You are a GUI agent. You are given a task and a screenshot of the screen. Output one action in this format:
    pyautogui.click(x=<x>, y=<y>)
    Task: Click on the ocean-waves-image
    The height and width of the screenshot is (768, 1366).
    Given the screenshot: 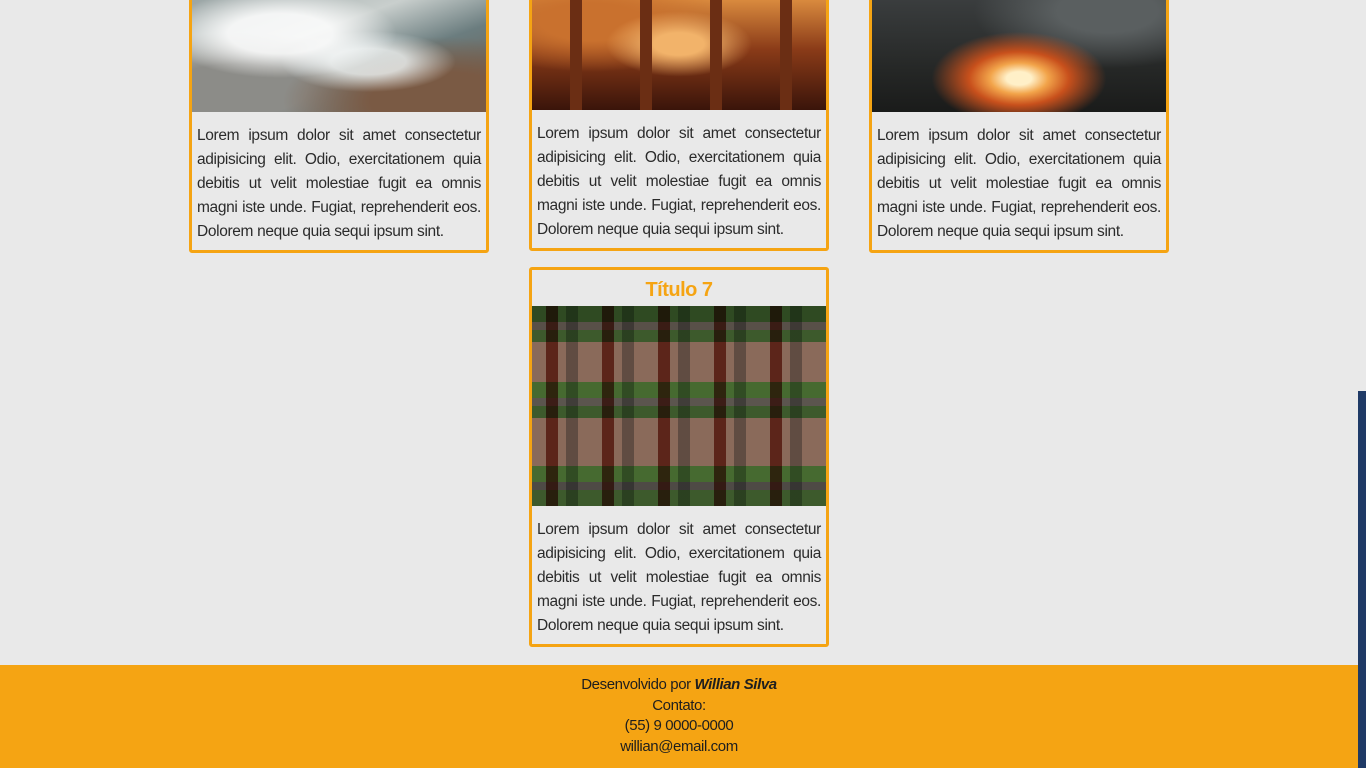 What is the action you would take?
    pyautogui.click(x=339, y=56)
    